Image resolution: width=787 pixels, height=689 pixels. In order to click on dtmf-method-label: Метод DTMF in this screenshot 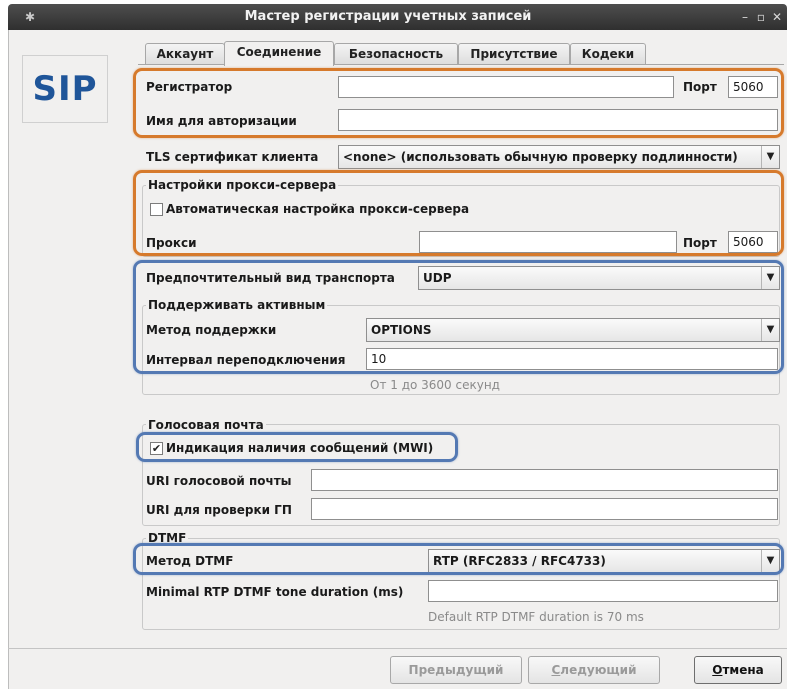, I will do `click(190, 561)`.